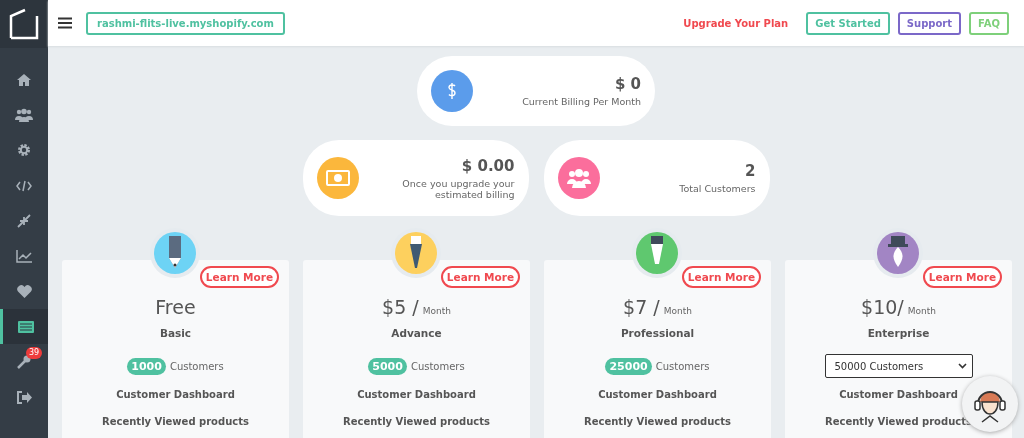 This screenshot has height=438, width=1024. What do you see at coordinates (962, 366) in the screenshot?
I see `chevron-down-icon` at bounding box center [962, 366].